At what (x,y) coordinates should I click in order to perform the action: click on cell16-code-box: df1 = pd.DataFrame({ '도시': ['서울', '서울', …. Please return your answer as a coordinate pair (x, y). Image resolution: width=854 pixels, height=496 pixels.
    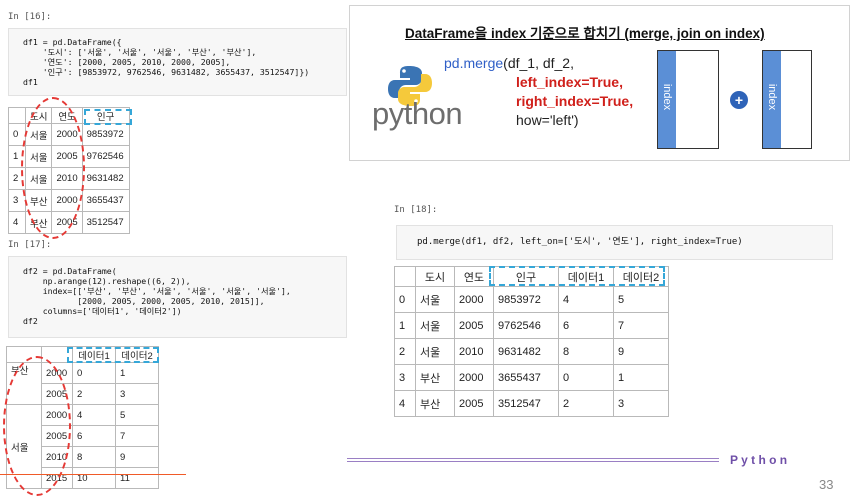
    Looking at the image, I should click on (177, 62).